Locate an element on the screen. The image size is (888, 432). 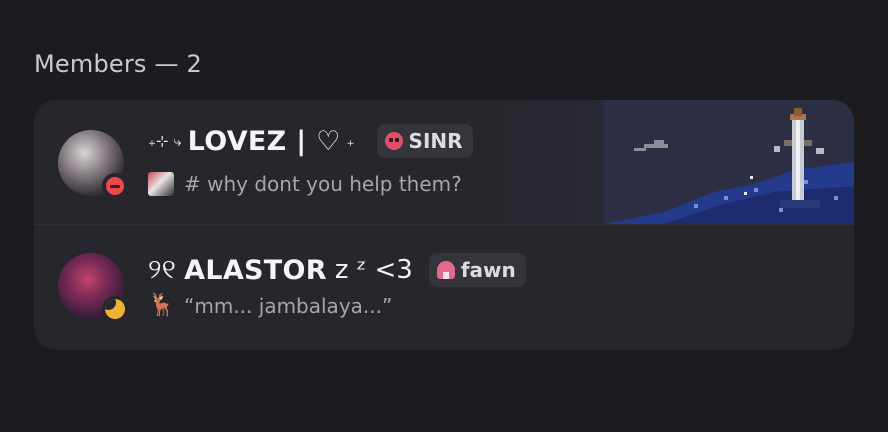
member-name-line: ₊⊹ ⤷ LOVEZ | ♡ ₊ SINR is located at coordinates (310, 141).